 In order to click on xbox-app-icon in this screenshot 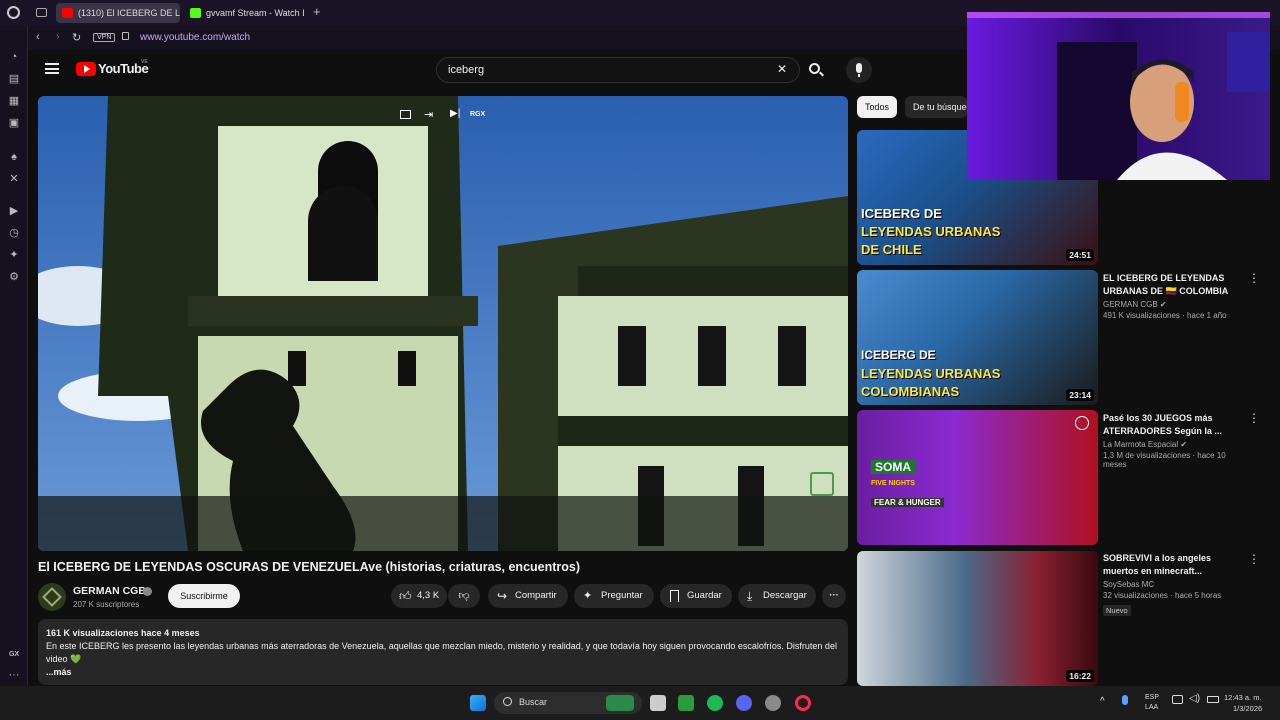, I will do `click(686, 703)`.